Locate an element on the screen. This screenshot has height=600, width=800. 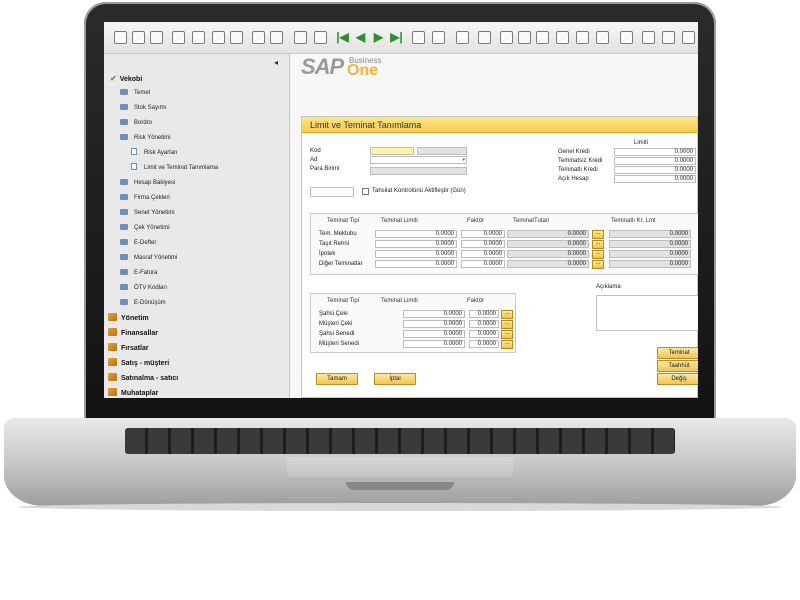
sms-icon is located at coordinates (156, 37).